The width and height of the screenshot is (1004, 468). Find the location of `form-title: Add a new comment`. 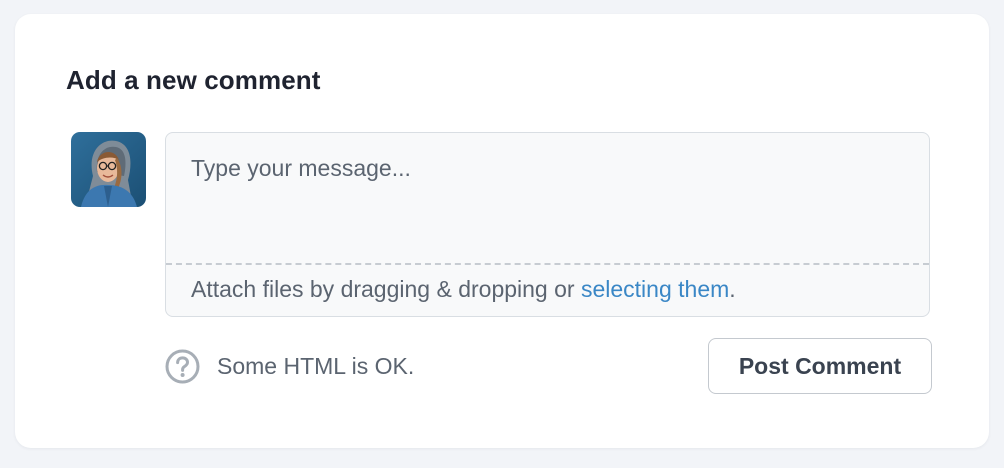

form-title: Add a new comment is located at coordinates (193, 80).